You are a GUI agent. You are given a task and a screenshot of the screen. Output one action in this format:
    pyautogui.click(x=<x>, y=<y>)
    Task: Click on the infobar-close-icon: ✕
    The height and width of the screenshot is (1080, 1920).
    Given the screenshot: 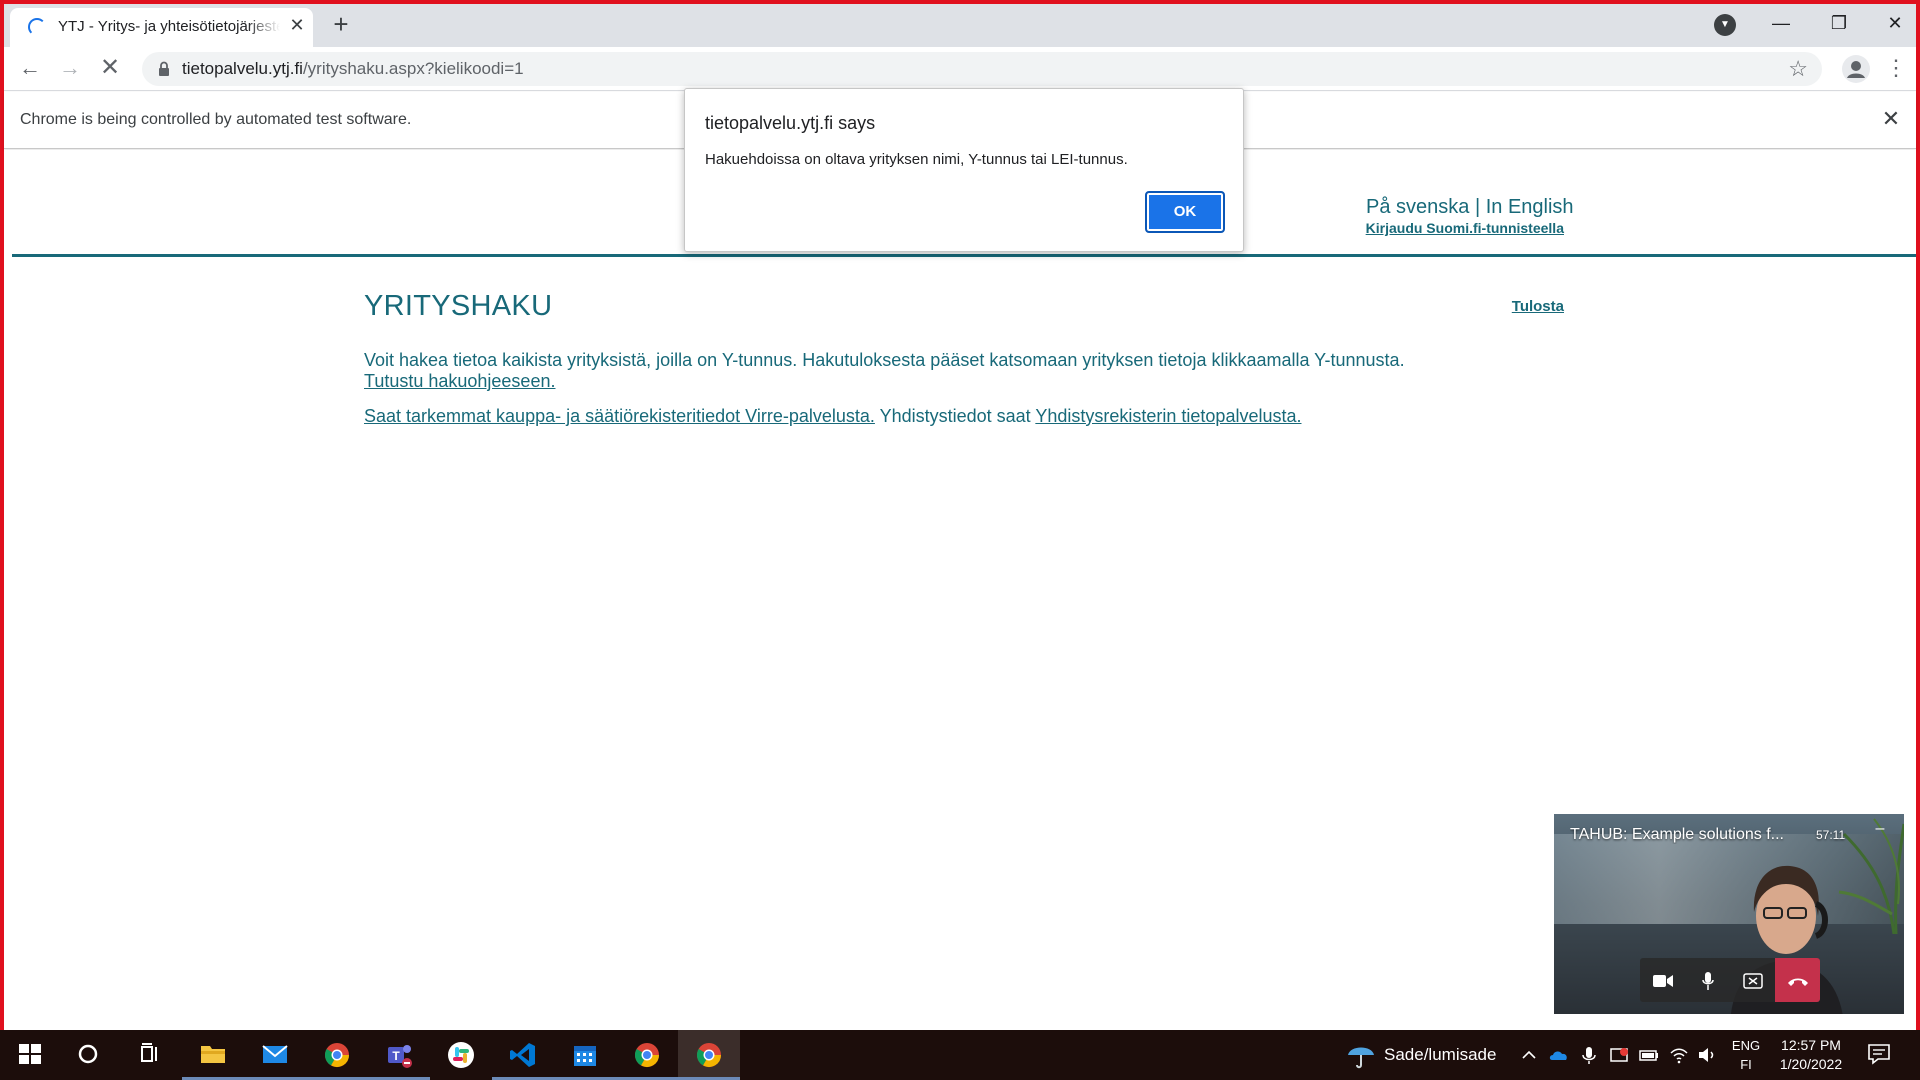 What is the action you would take?
    pyautogui.click(x=1891, y=119)
    